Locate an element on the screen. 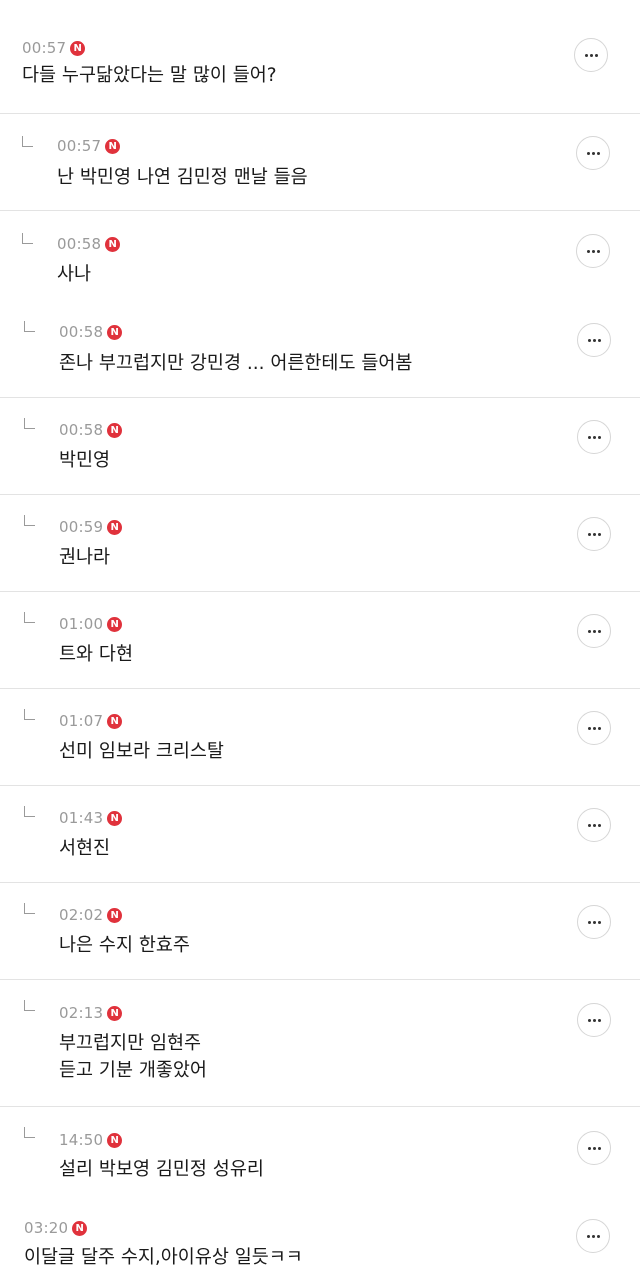  comment-text: 선미 임보라 크리스탈 is located at coordinates (141, 751).